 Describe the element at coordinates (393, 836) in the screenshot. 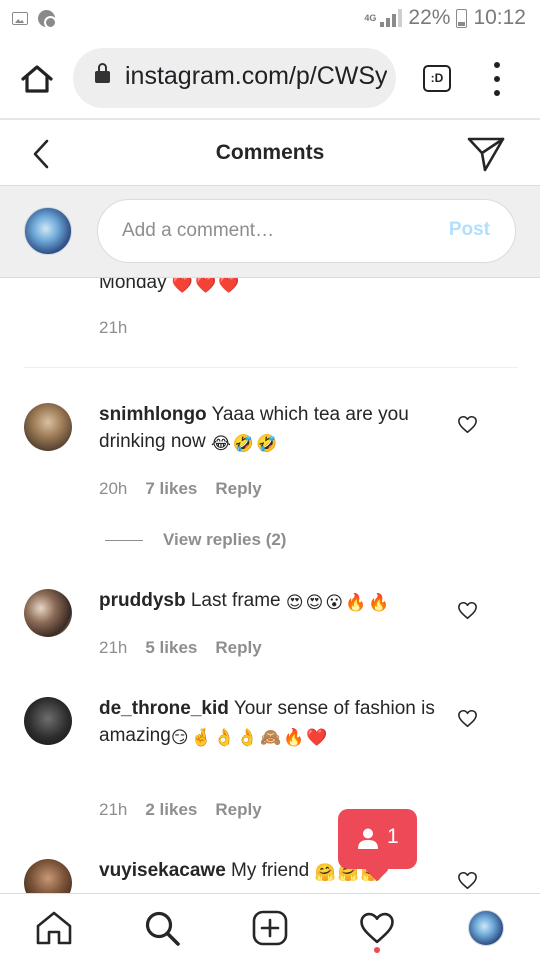

I see `notification-count: 1` at that location.